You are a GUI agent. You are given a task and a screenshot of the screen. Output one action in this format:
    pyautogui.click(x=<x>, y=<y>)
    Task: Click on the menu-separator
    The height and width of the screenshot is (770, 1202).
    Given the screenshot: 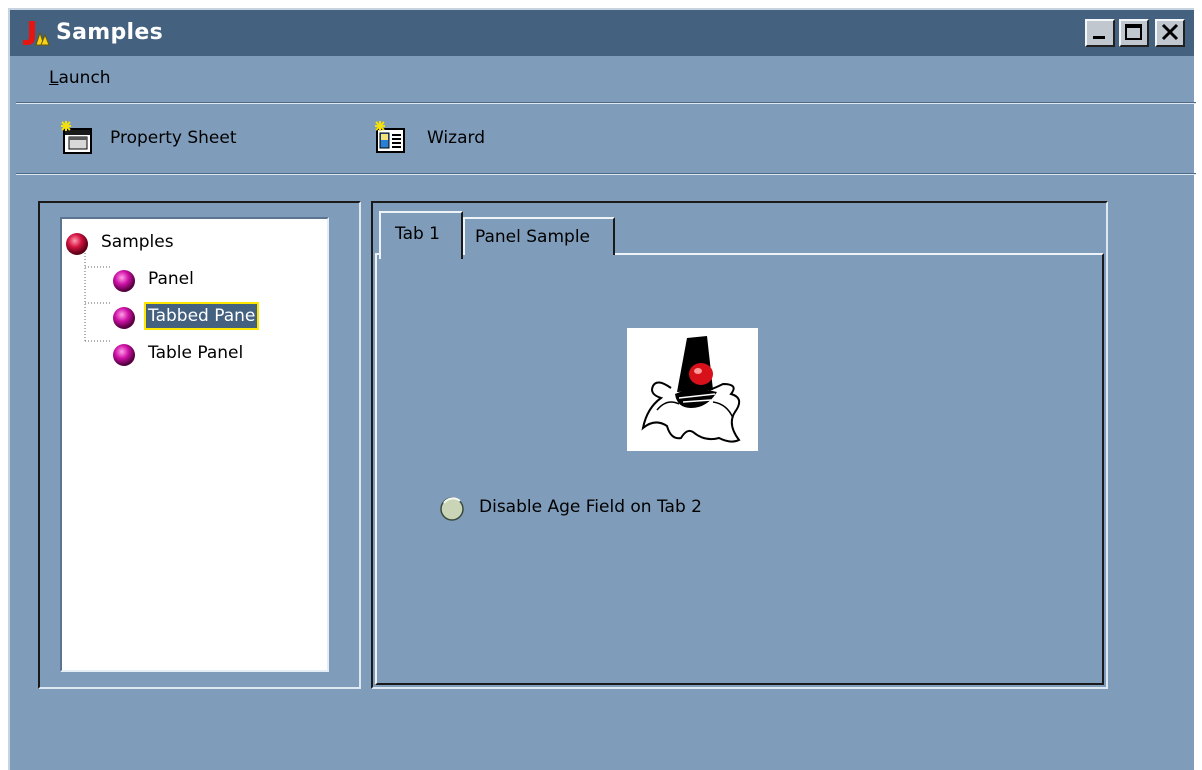 What is the action you would take?
    pyautogui.click(x=606, y=103)
    